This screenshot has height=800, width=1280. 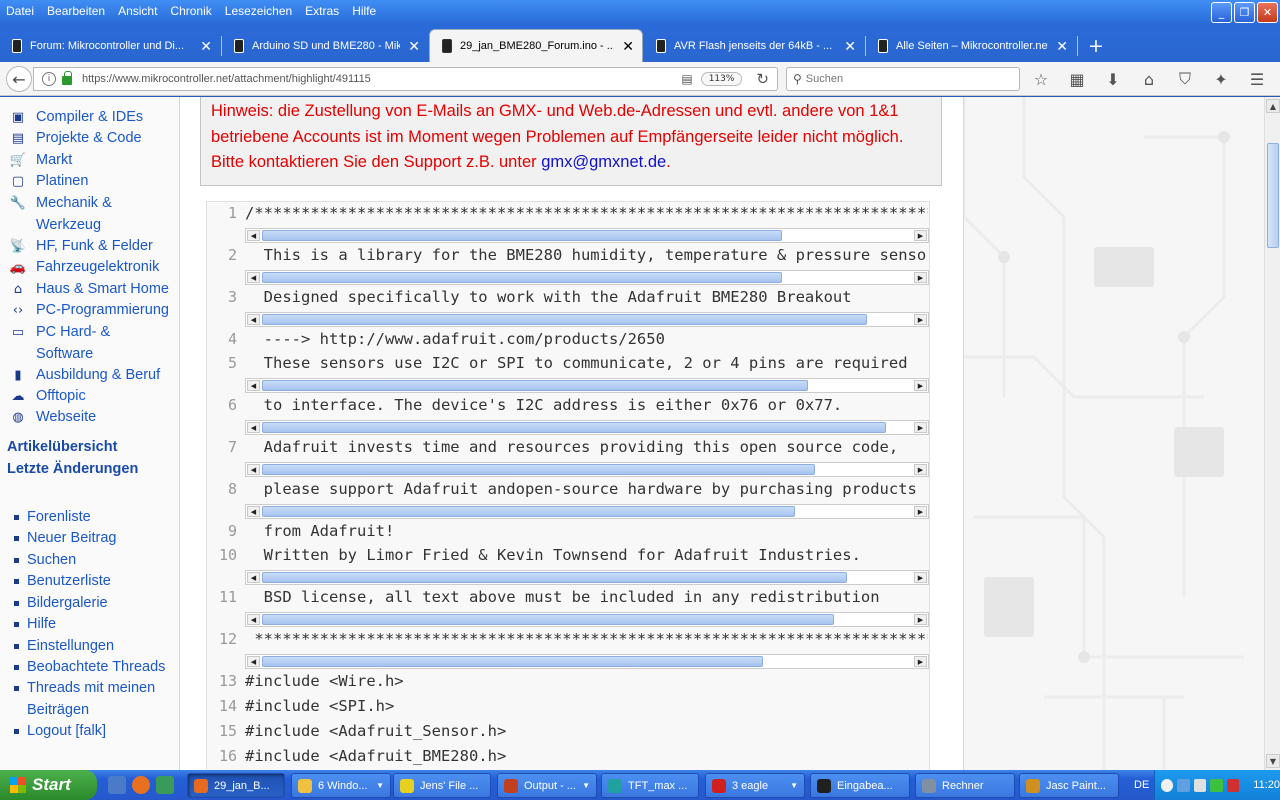 What do you see at coordinates (76, 11) in the screenshot?
I see `menu-item-bearbeiten: Bearbeiten` at bounding box center [76, 11].